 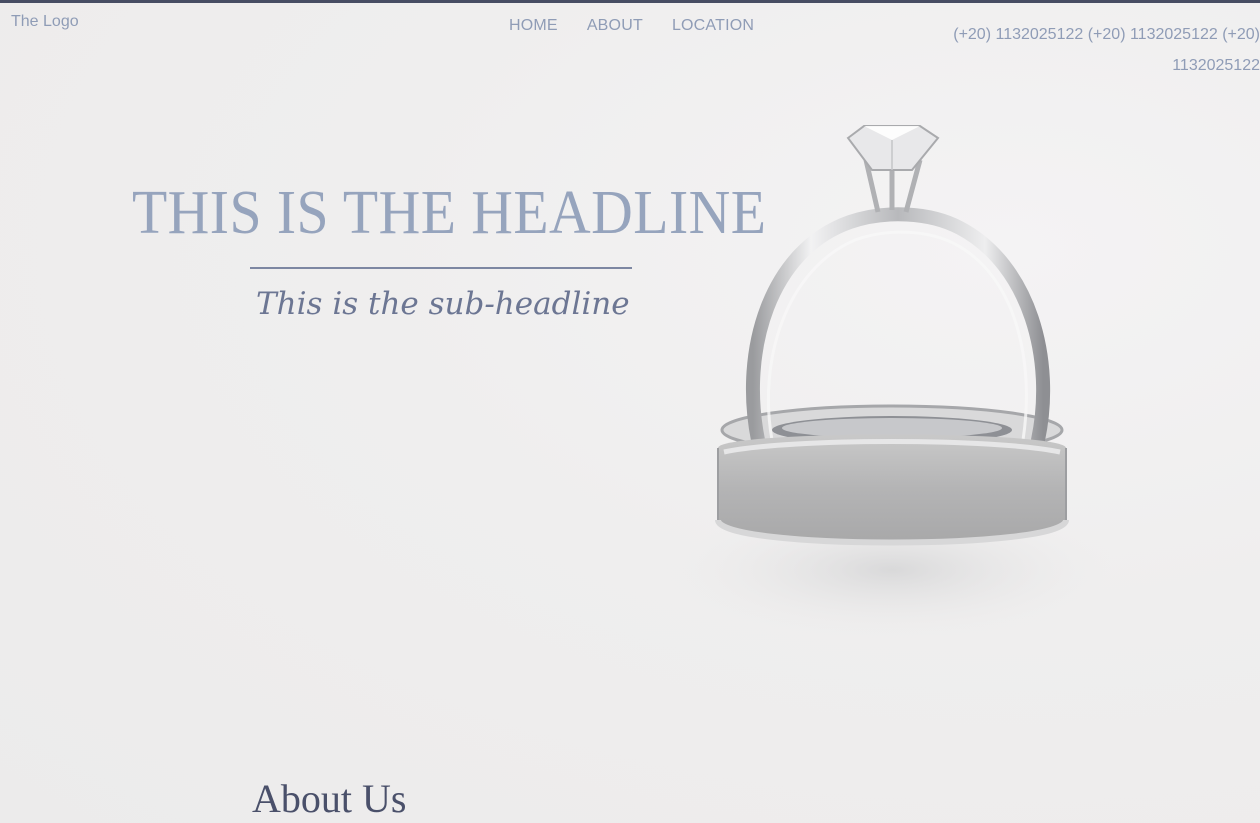 I want to click on hero-subheadline: This is the sub-headline, so click(x=443, y=304).